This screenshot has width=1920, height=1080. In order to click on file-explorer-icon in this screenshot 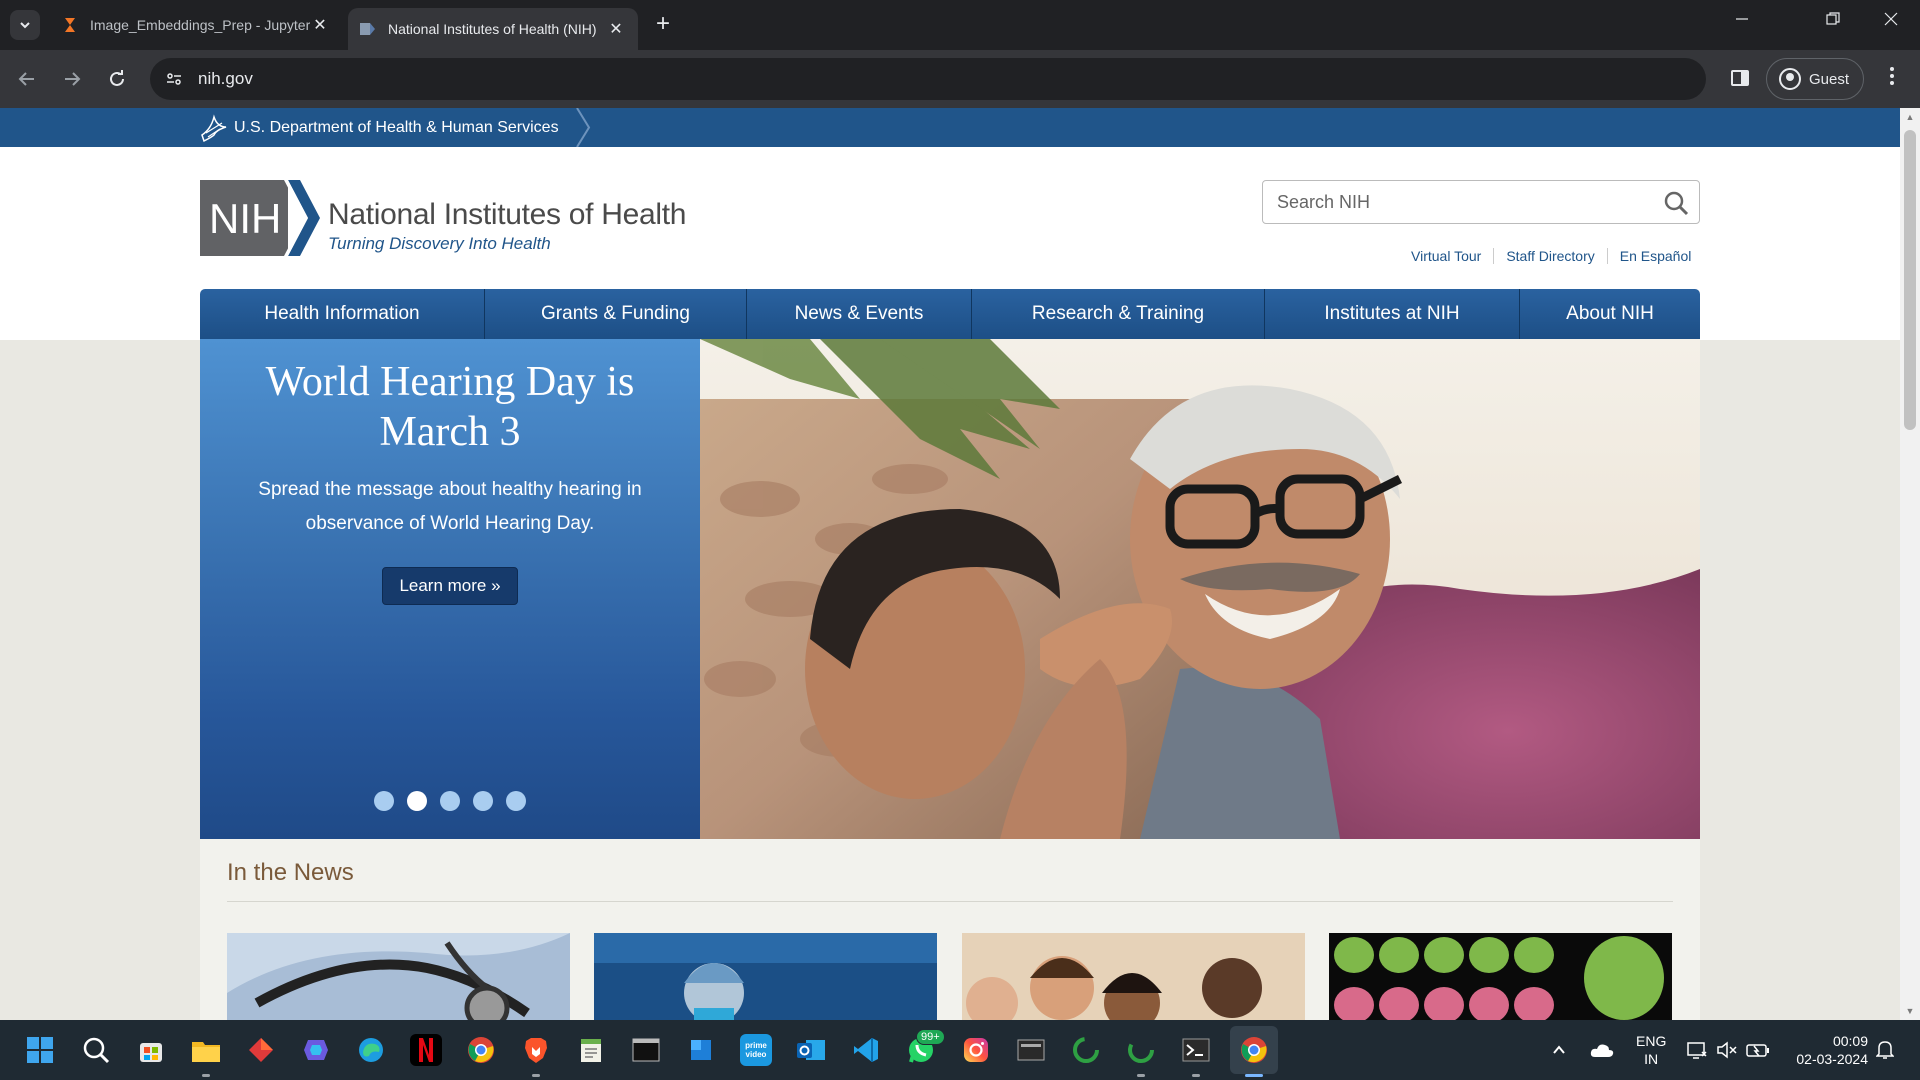, I will do `click(206, 1050)`.